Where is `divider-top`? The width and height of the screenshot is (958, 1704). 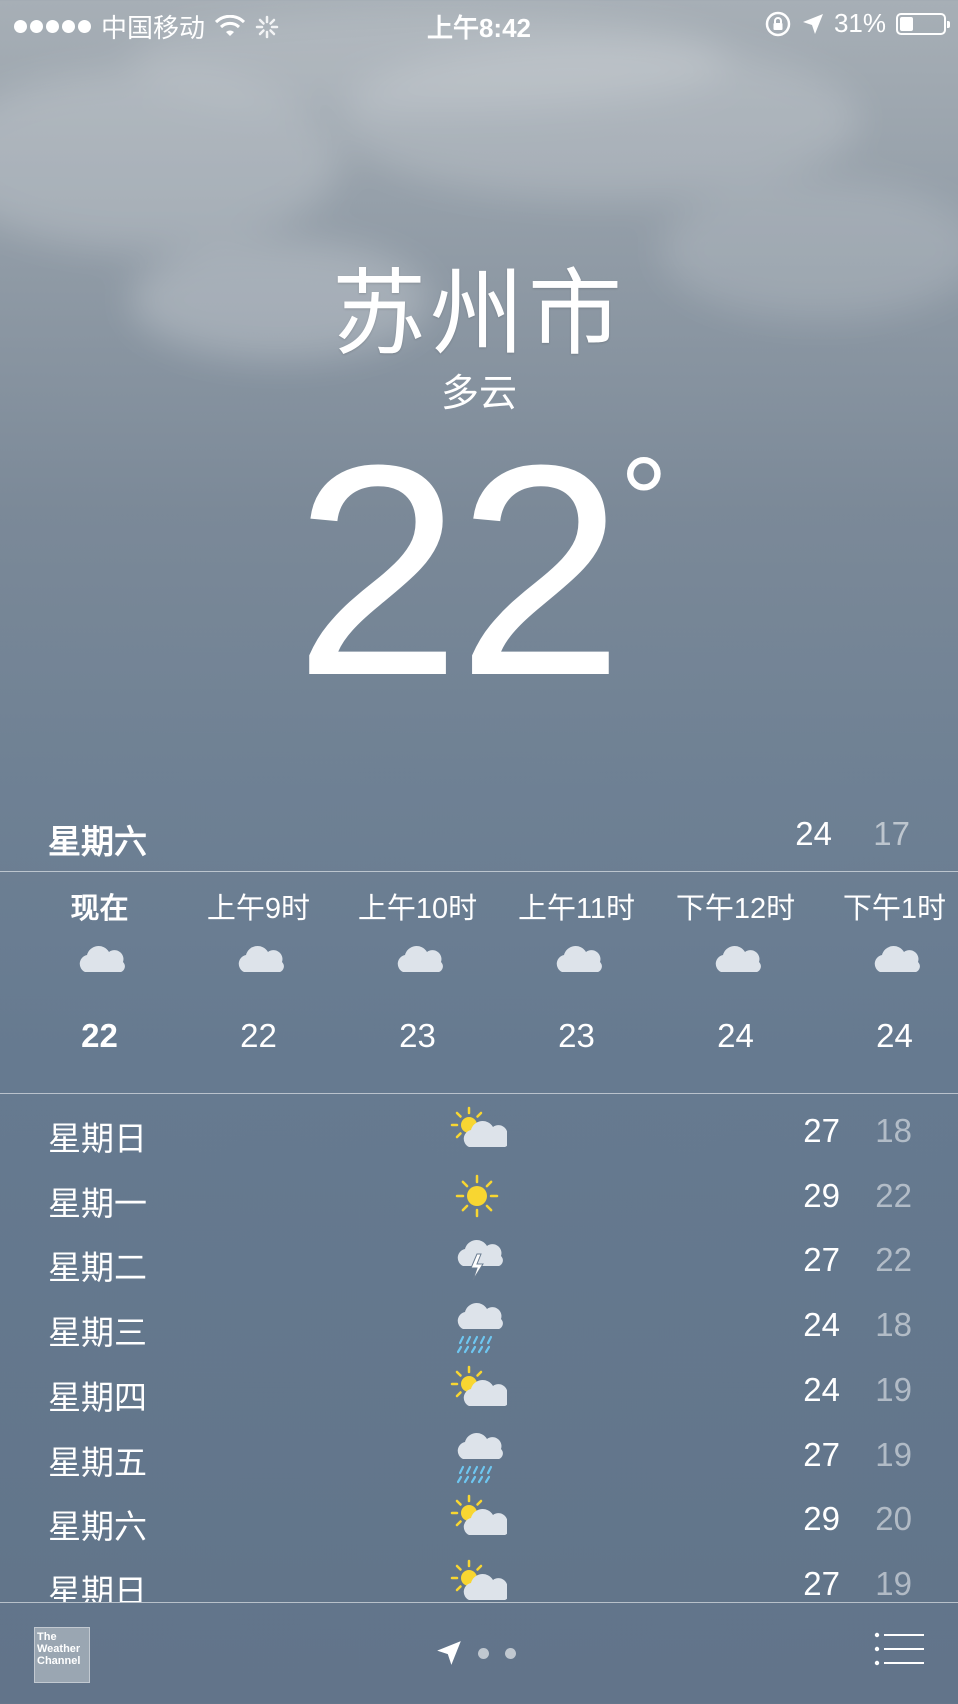
divider-top is located at coordinates (479, 871).